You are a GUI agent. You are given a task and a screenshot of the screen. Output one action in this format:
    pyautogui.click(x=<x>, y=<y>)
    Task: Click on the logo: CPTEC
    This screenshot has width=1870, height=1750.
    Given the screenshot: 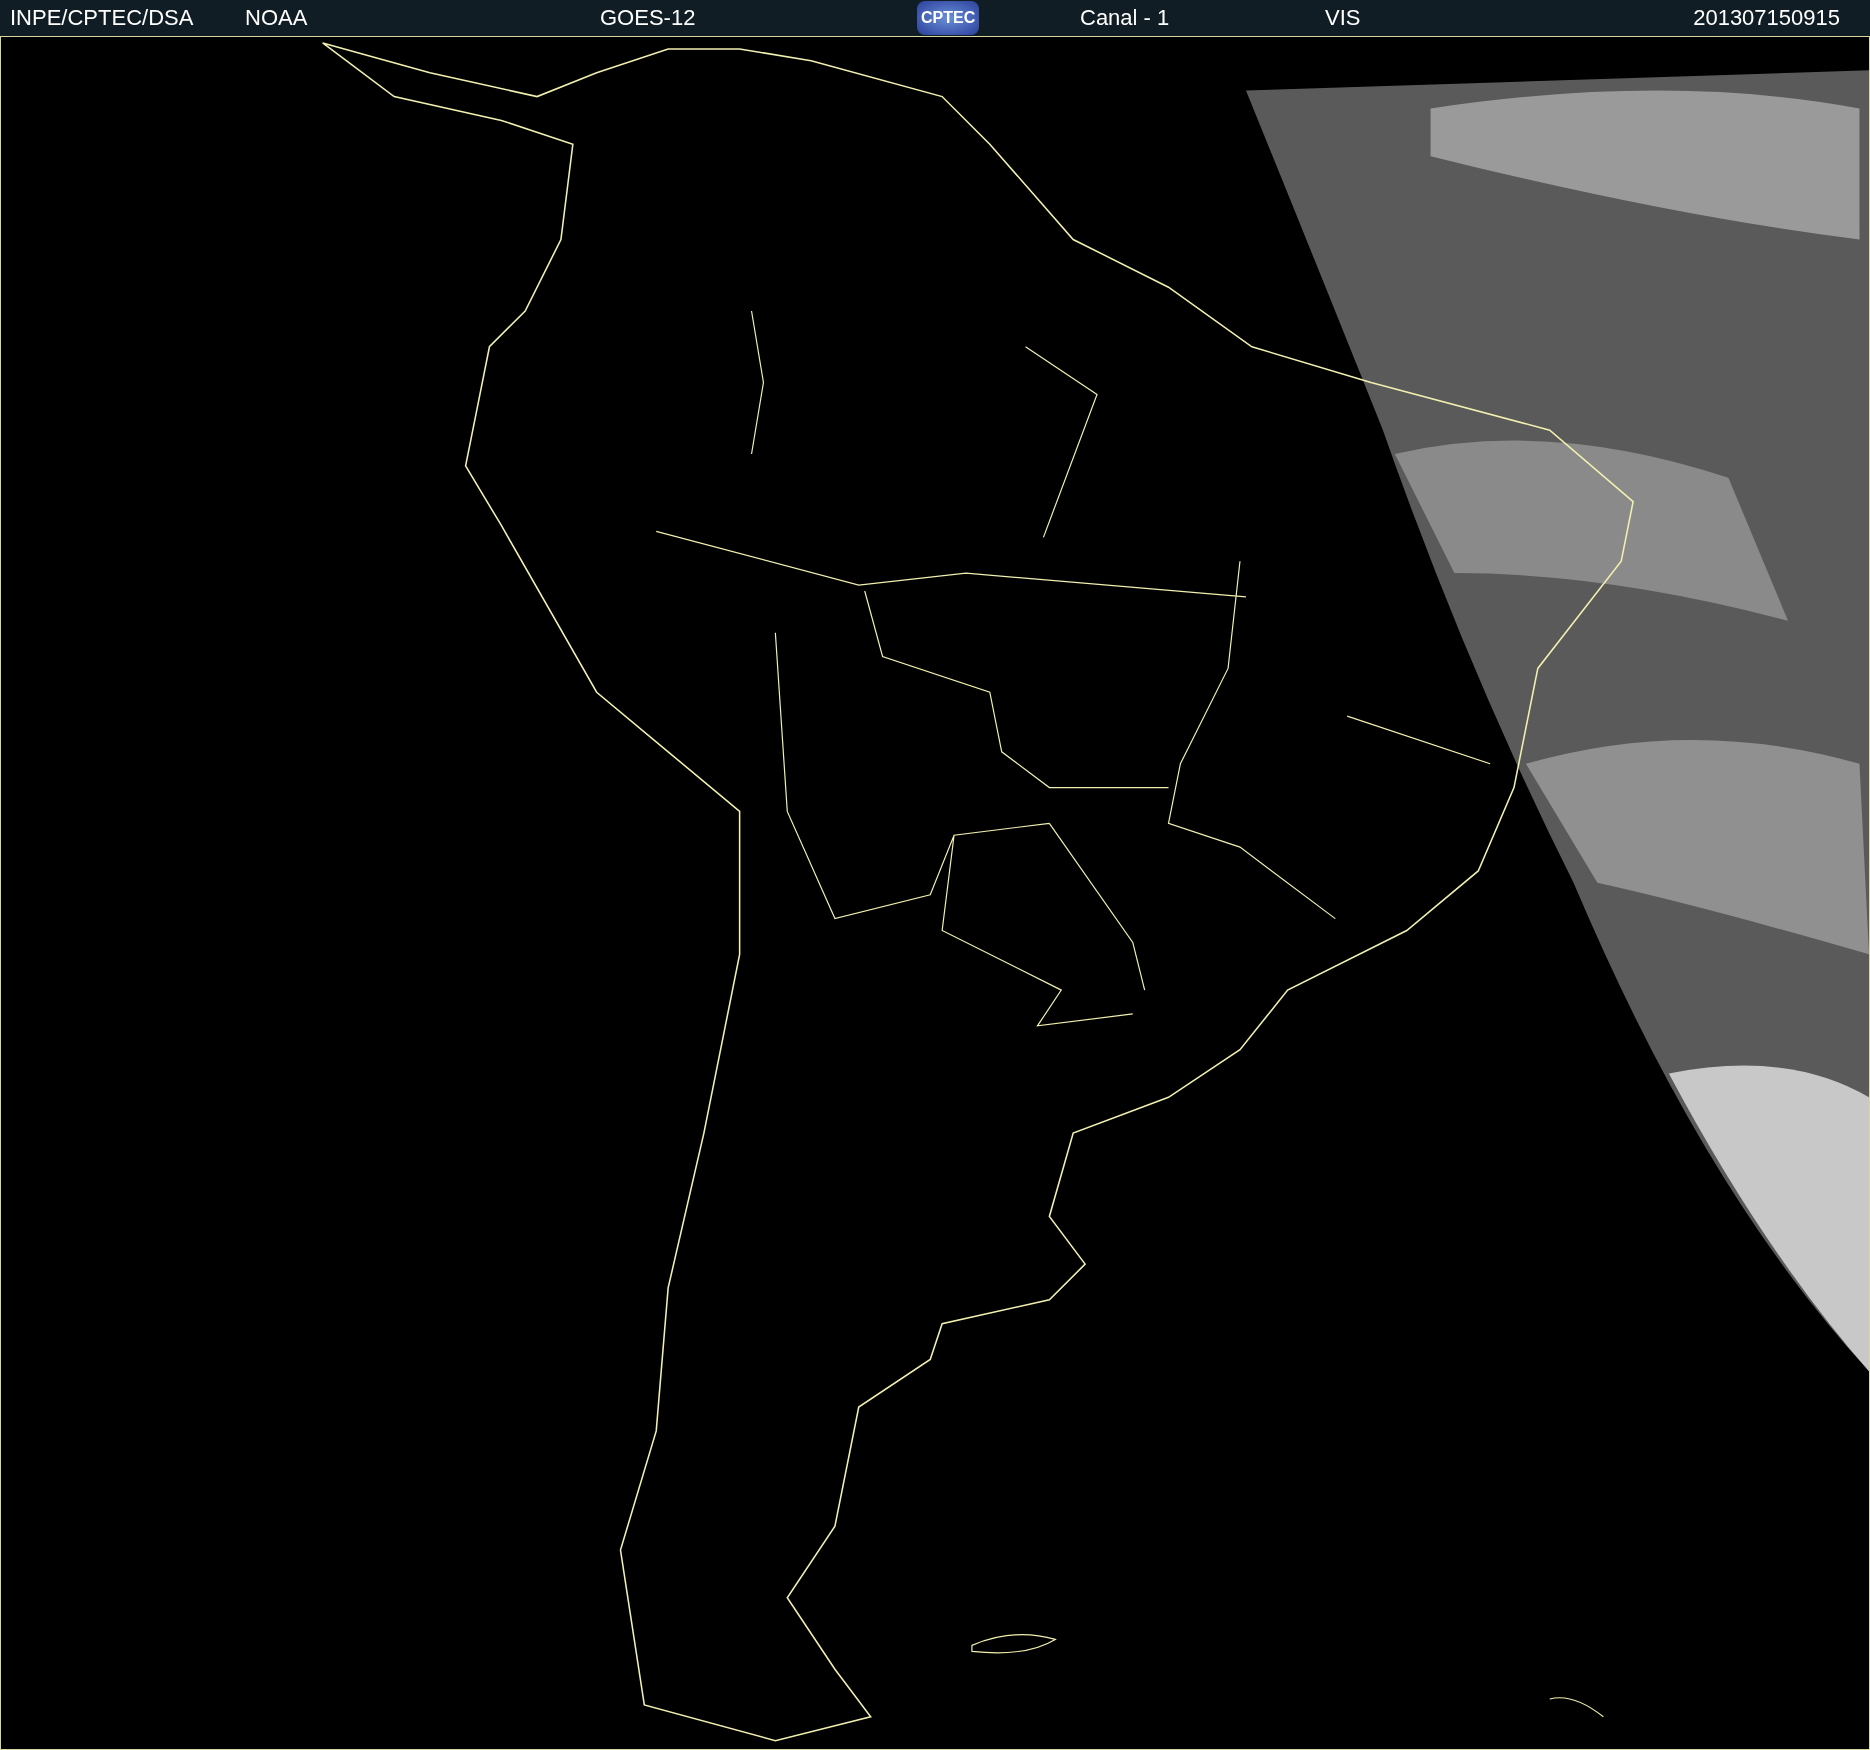 What is the action you would take?
    pyautogui.click(x=948, y=18)
    